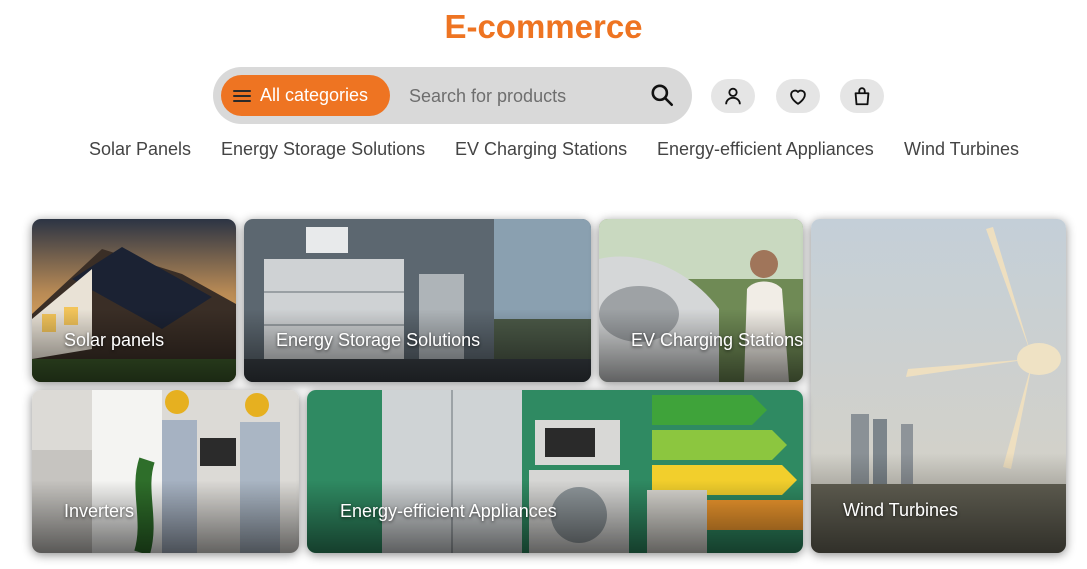  What do you see at coordinates (541, 149) in the screenshot?
I see `nav-item-ev-charging-stations: EV Charging Stations` at bounding box center [541, 149].